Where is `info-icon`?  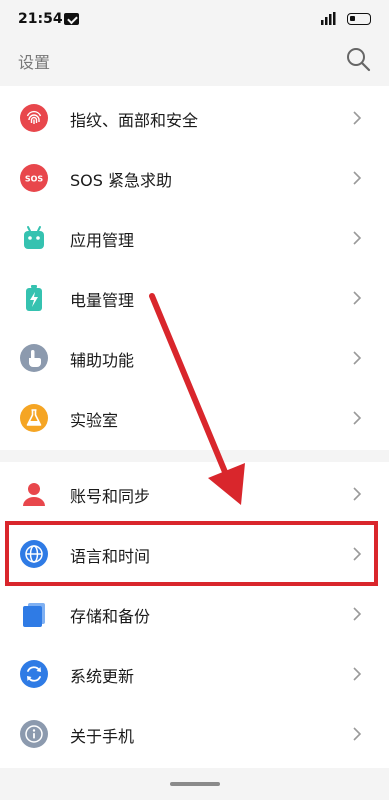 info-icon is located at coordinates (34, 734).